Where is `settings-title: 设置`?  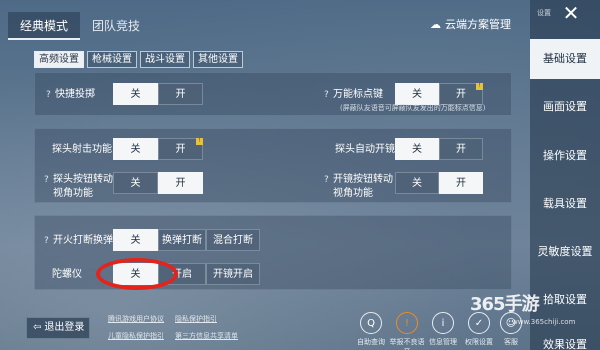 settings-title: 设置 is located at coordinates (544, 13).